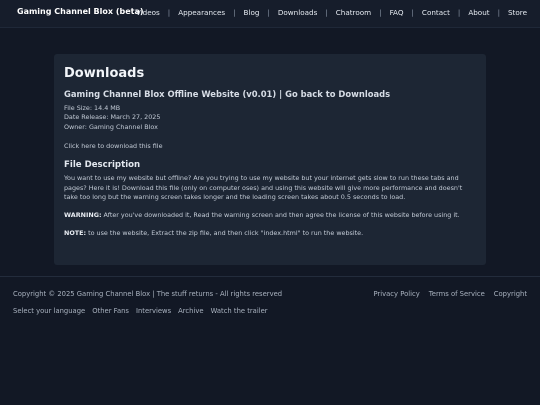 This screenshot has width=540, height=405. I want to click on nav-faq: FAQ, so click(397, 12).